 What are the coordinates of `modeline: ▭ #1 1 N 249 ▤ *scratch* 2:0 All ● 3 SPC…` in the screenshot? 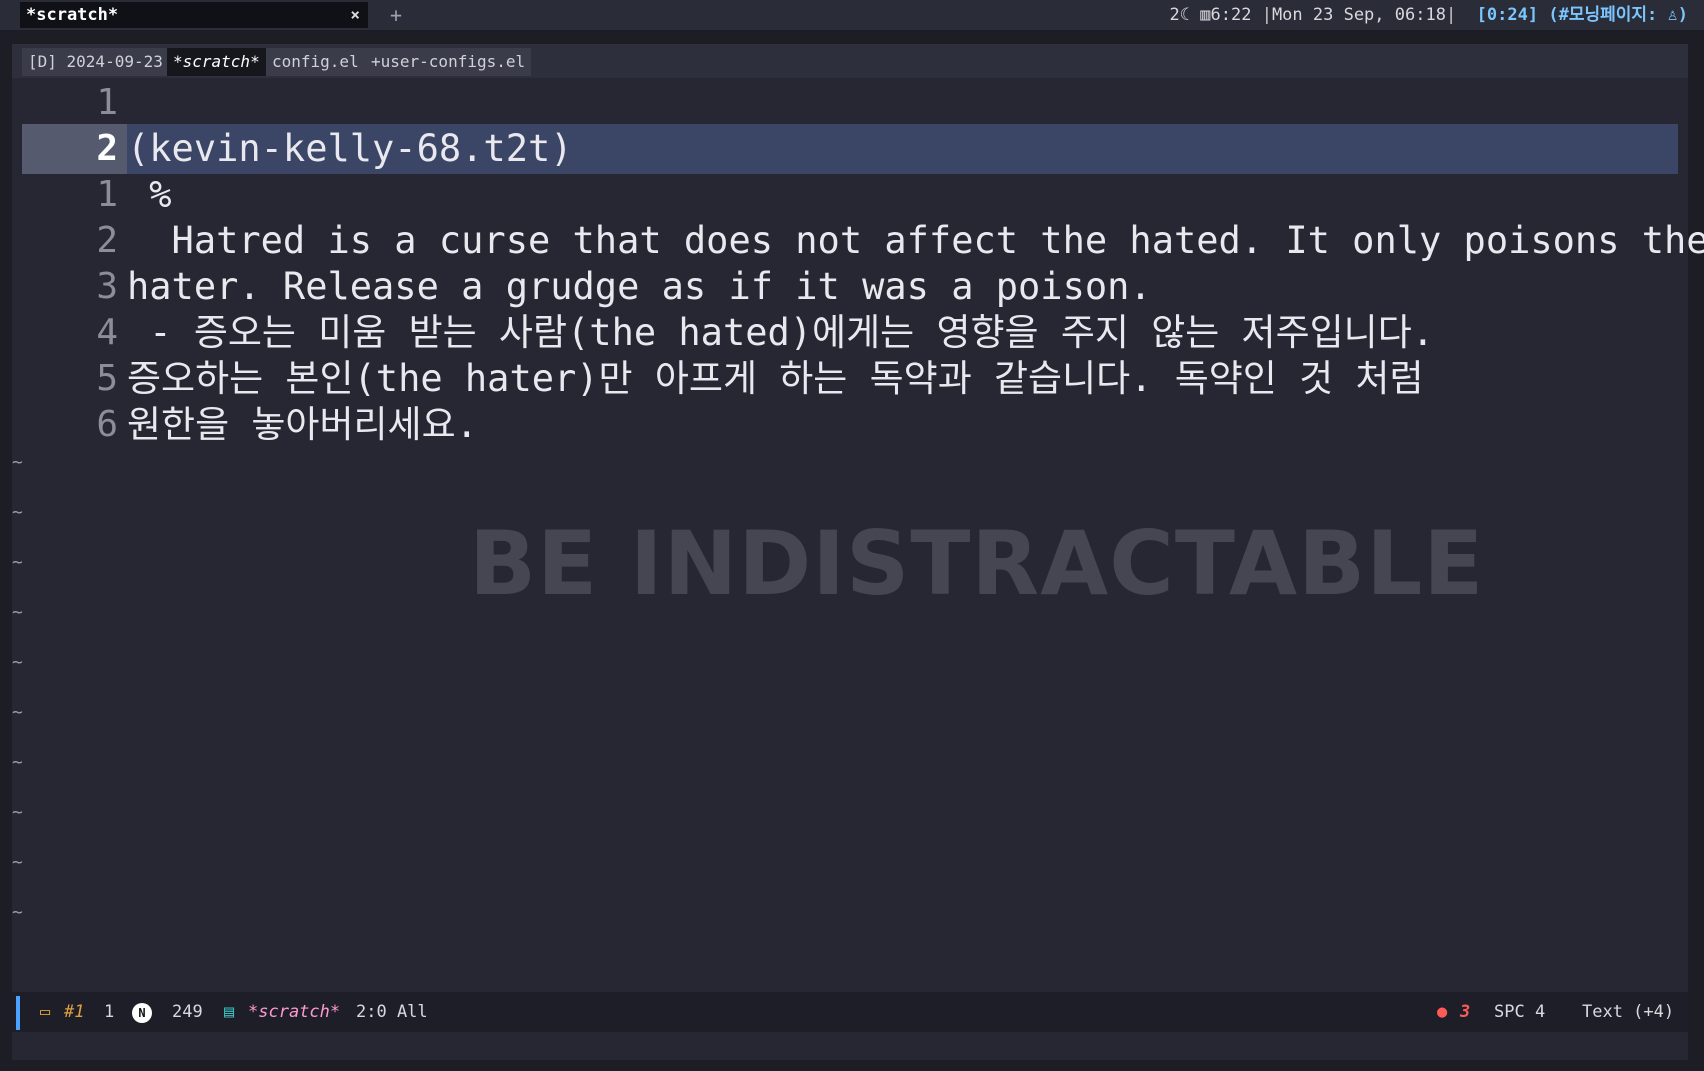 It's located at (850, 1012).